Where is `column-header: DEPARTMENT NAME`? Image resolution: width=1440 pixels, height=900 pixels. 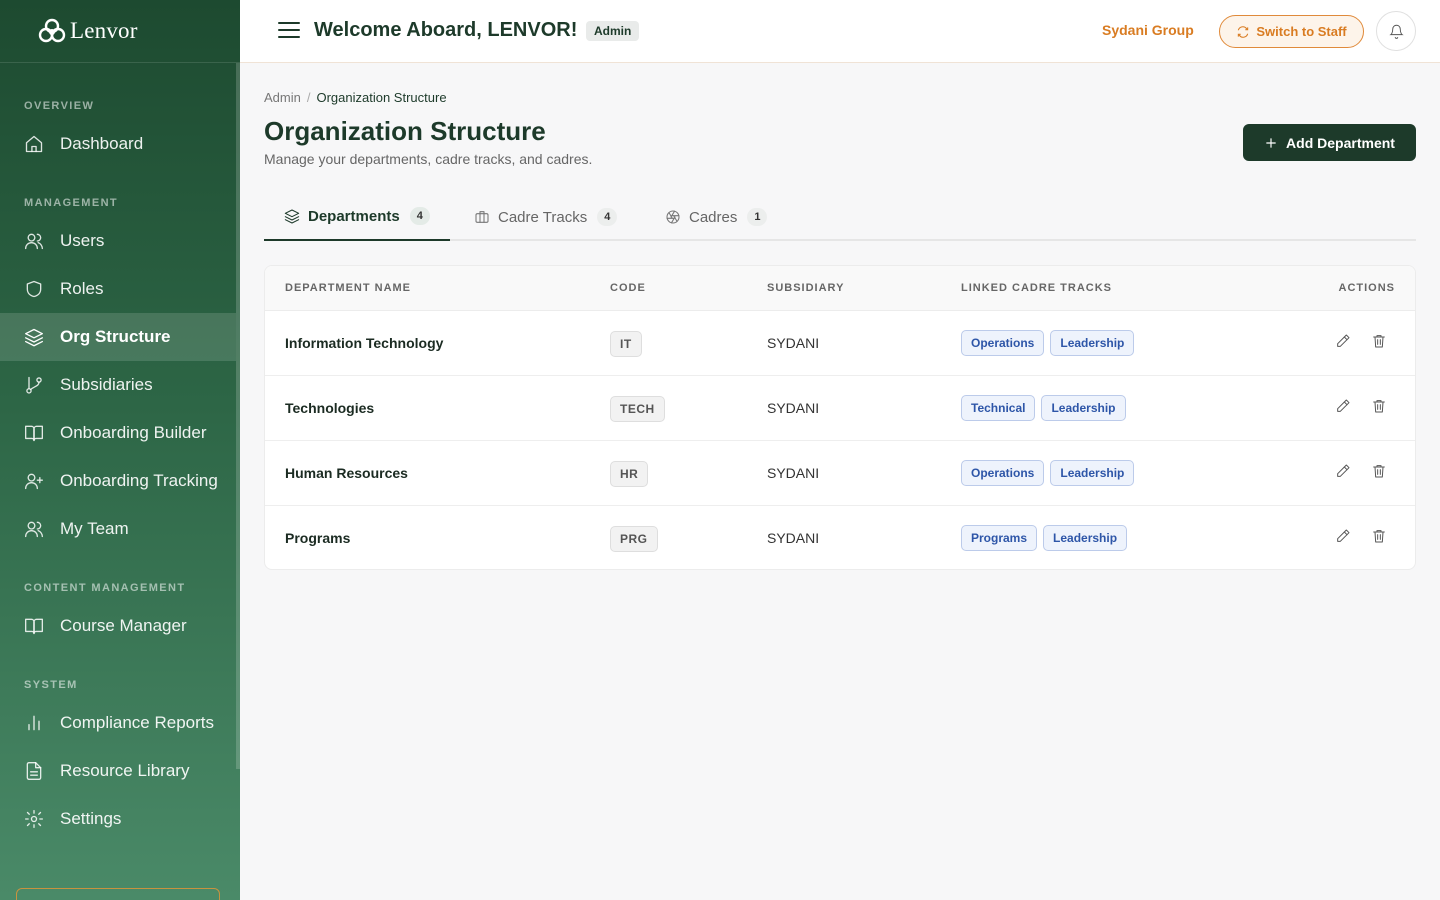
column-header: DEPARTMENT NAME is located at coordinates (348, 288).